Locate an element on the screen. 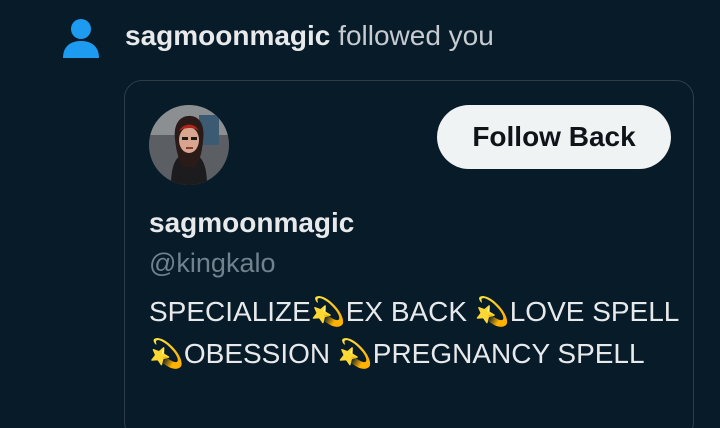  person-icon is located at coordinates (81, 39).